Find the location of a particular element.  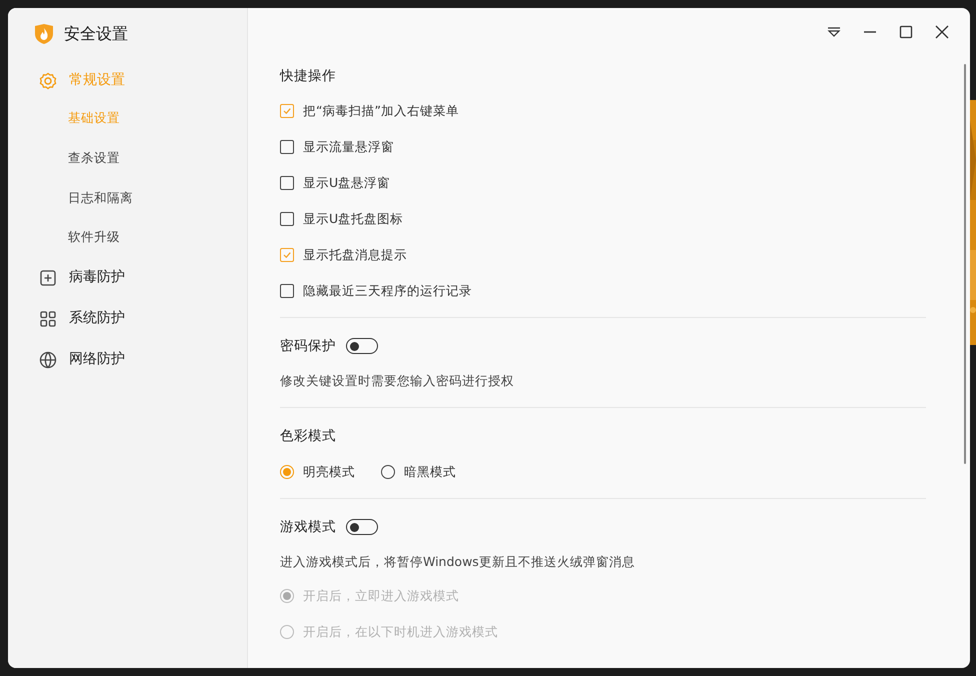

radio-label: 明亮模式 is located at coordinates (329, 472).